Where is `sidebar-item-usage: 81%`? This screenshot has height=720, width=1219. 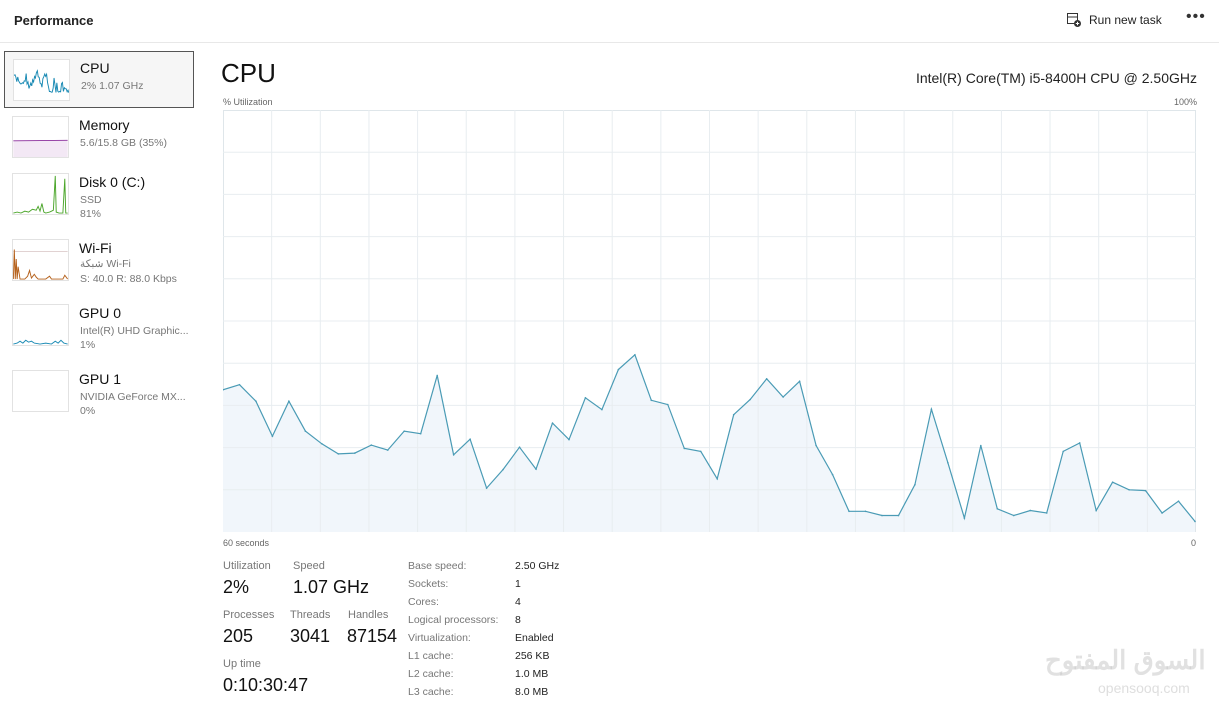 sidebar-item-usage: 81% is located at coordinates (91, 214).